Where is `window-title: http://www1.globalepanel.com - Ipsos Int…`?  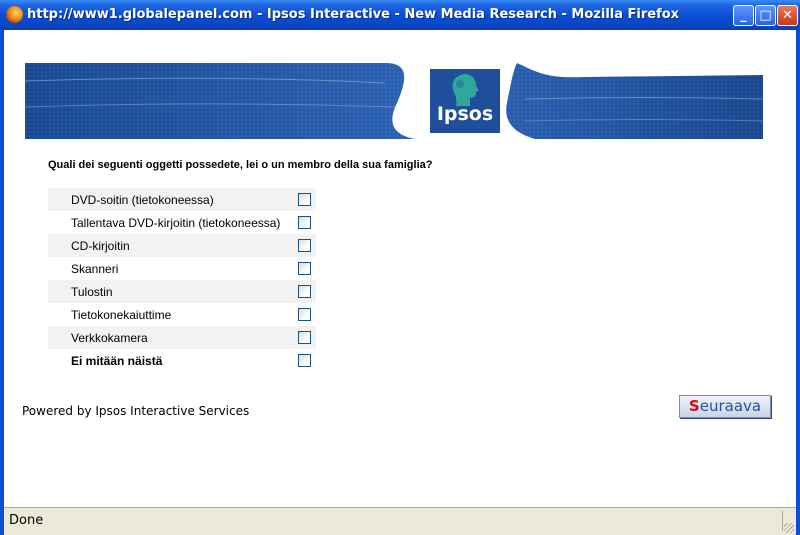 window-title: http://www1.globalepanel.com - Ipsos Int… is located at coordinates (353, 14).